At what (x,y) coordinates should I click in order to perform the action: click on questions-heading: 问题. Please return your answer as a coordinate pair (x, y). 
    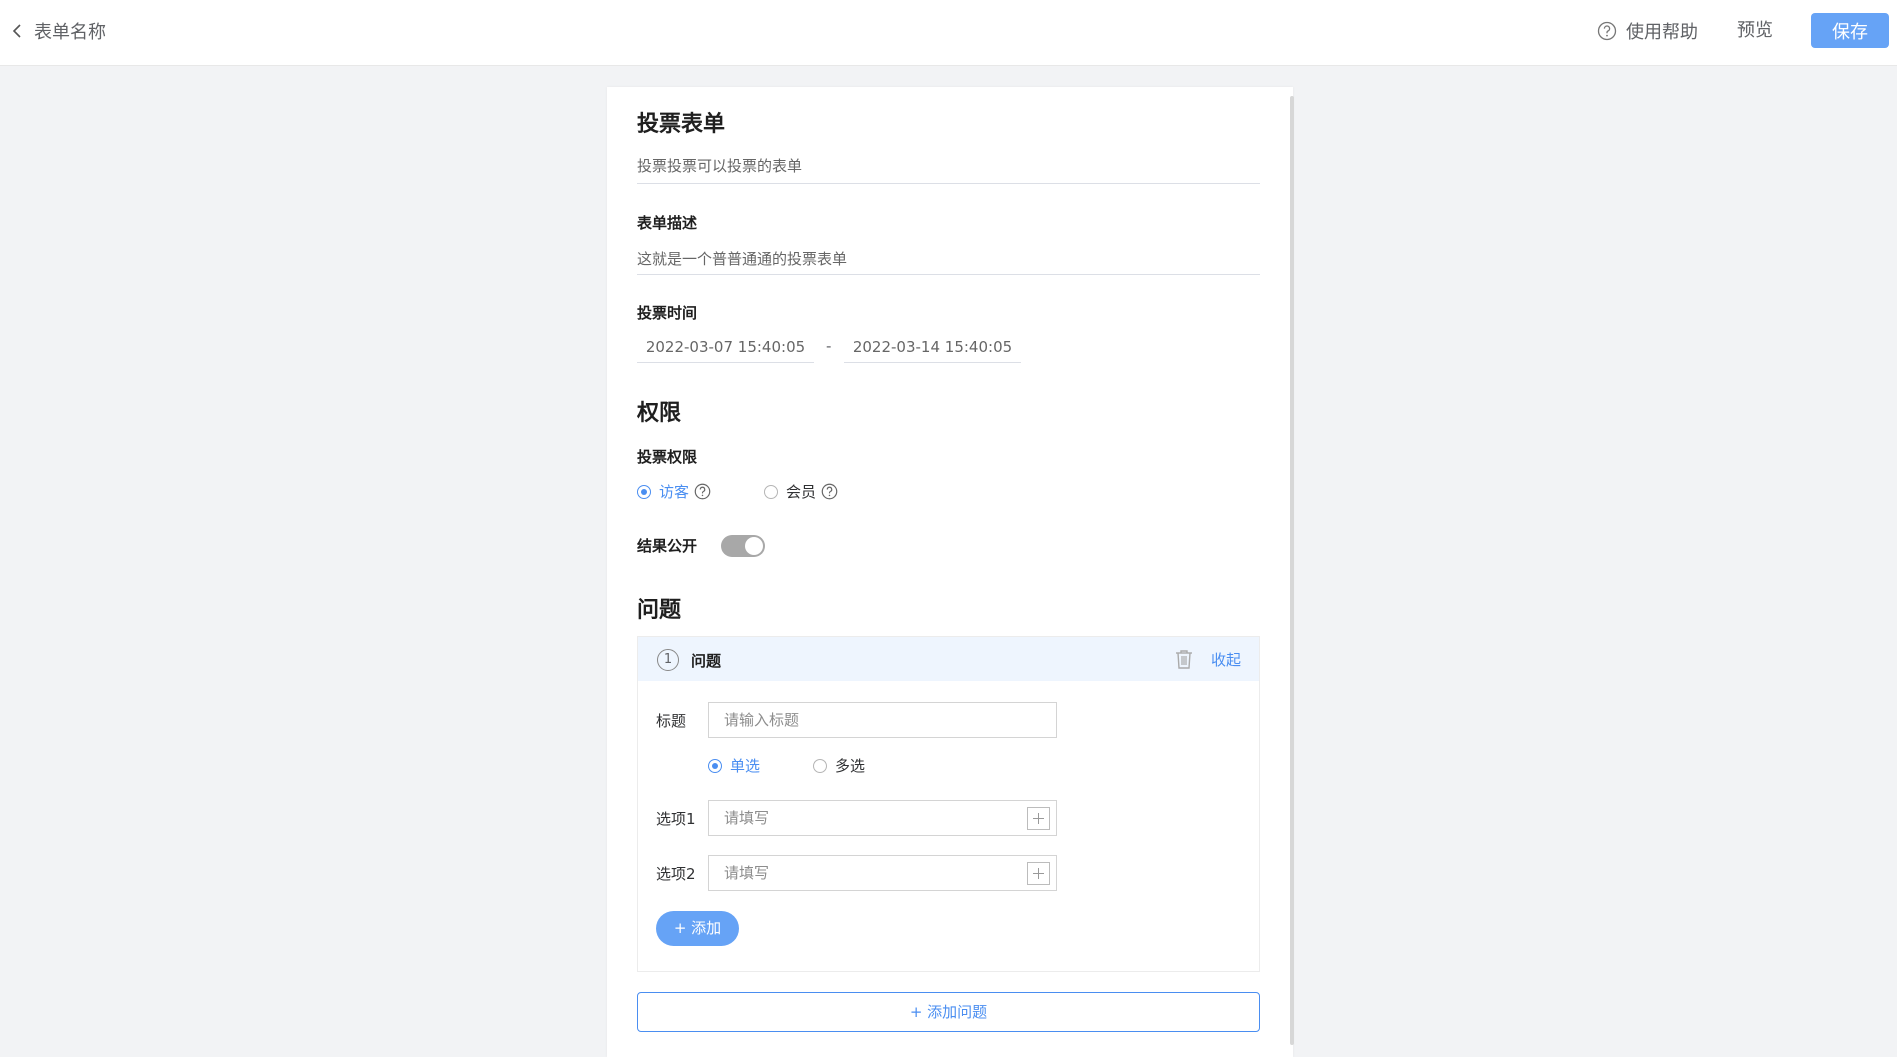
    Looking at the image, I should click on (659, 610).